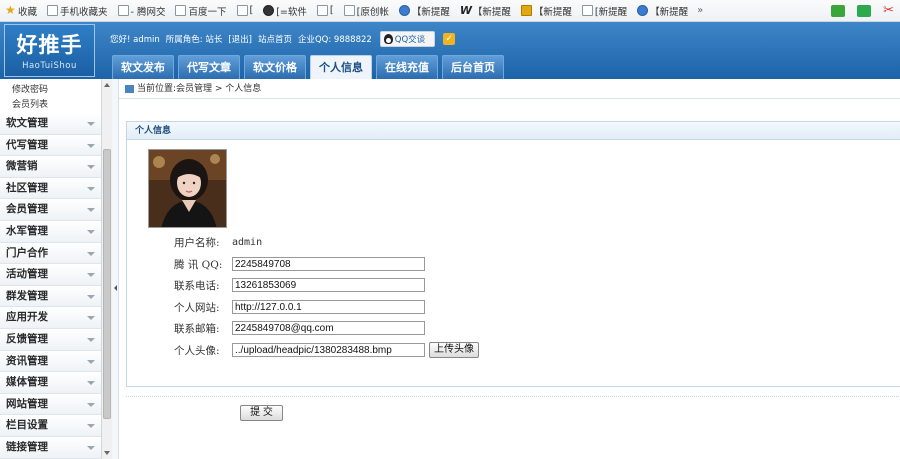  What do you see at coordinates (285, 10) in the screenshot?
I see `favorite-item-software: [=软件` at bounding box center [285, 10].